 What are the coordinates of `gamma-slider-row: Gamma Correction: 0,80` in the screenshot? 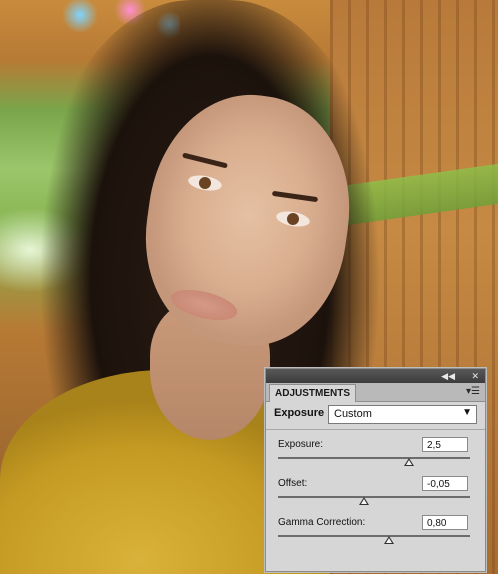 It's located at (375, 533).